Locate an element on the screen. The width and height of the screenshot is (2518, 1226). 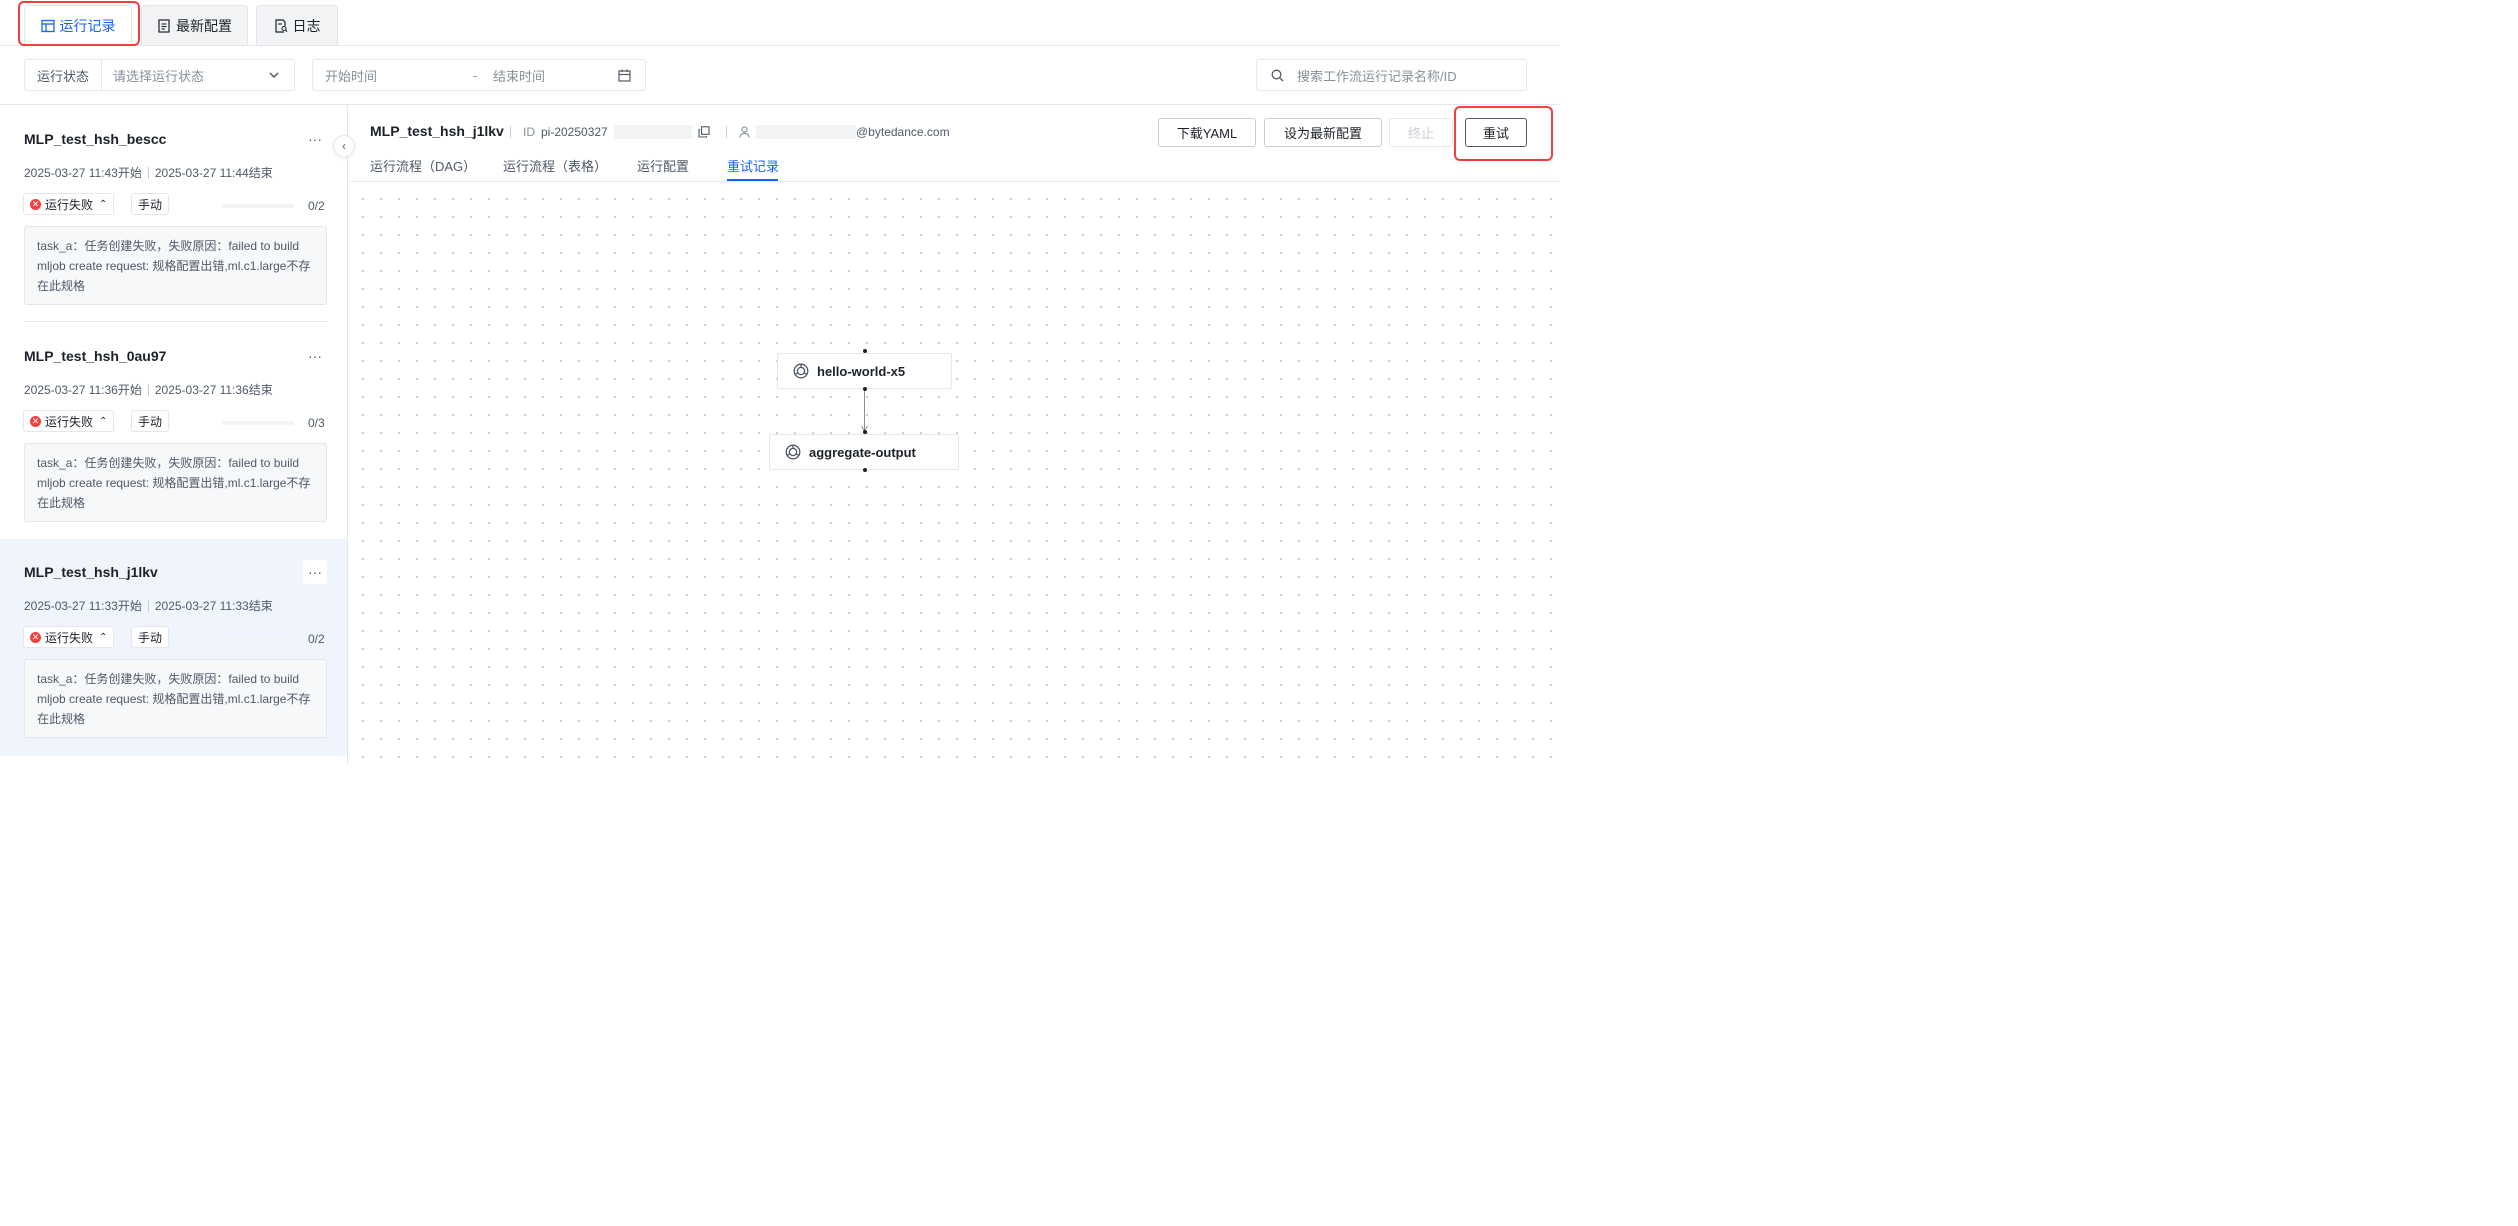
chevron-left-icon: ‹ is located at coordinates (344, 146).